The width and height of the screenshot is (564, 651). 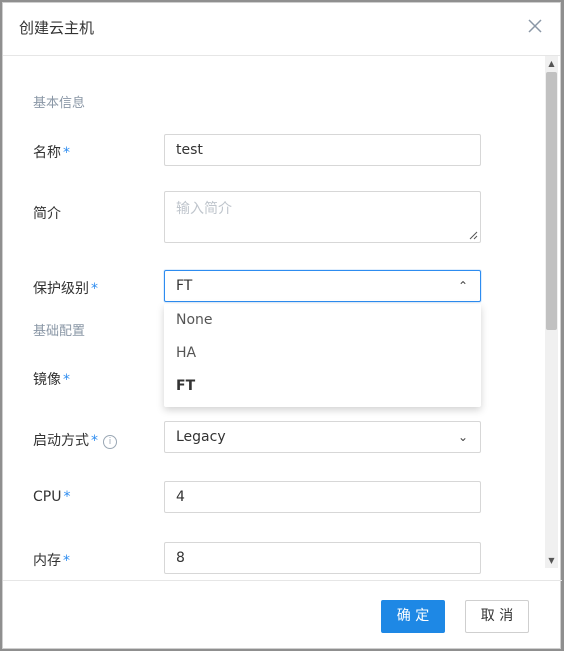 I want to click on option-ha: HA, so click(x=322, y=353).